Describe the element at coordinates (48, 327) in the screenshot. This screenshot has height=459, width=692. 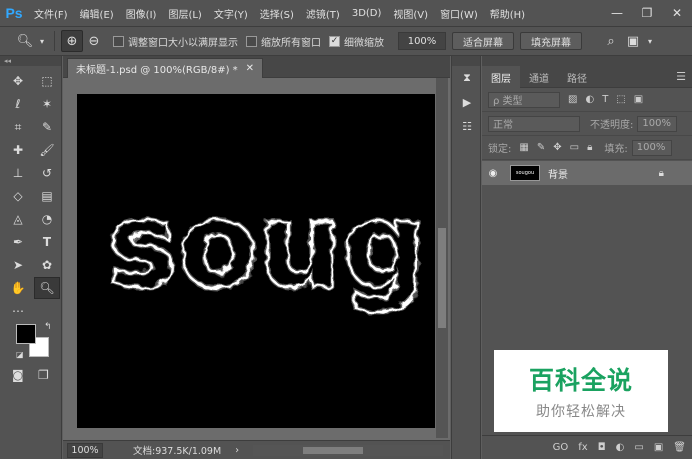
I see `swap-colors-icon: ↰` at that location.